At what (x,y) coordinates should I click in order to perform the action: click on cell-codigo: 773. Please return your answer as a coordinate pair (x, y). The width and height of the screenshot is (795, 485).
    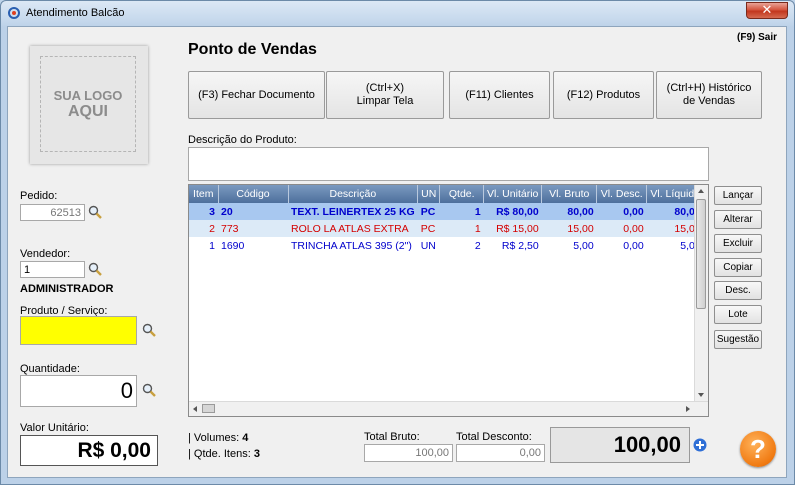
    Looking at the image, I should click on (230, 228).